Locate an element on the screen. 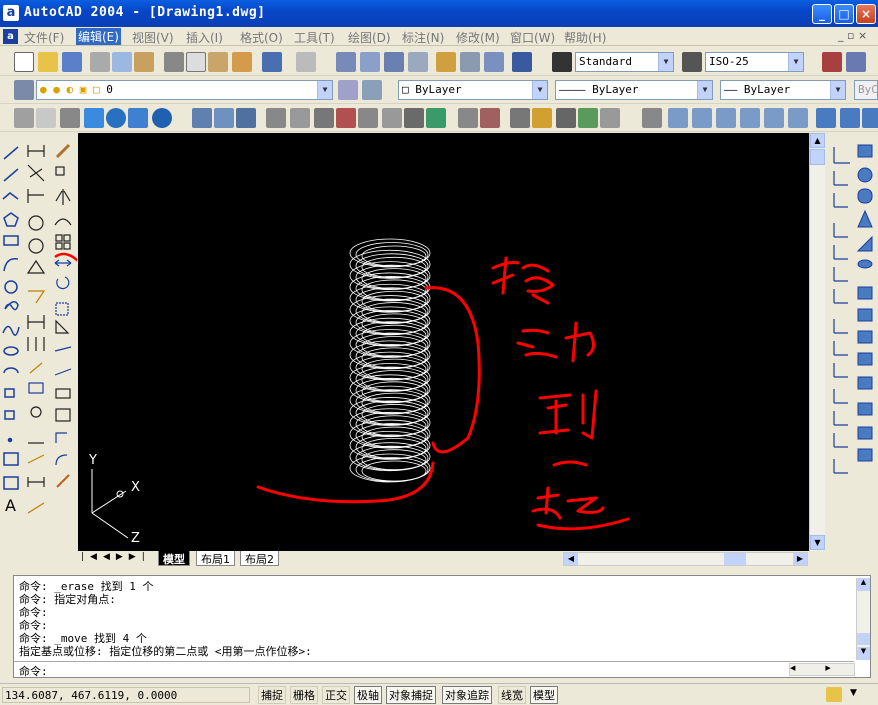 This screenshot has width=878, height=705. solid-box-icon is located at coordinates (94, 118).